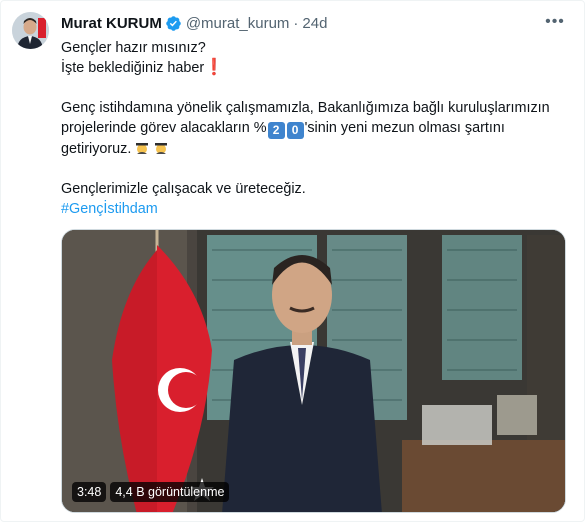 The height and width of the screenshot is (522, 585). Describe the element at coordinates (109, 209) in the screenshot. I see `hashtag-link: #Gençİstihdam` at that location.